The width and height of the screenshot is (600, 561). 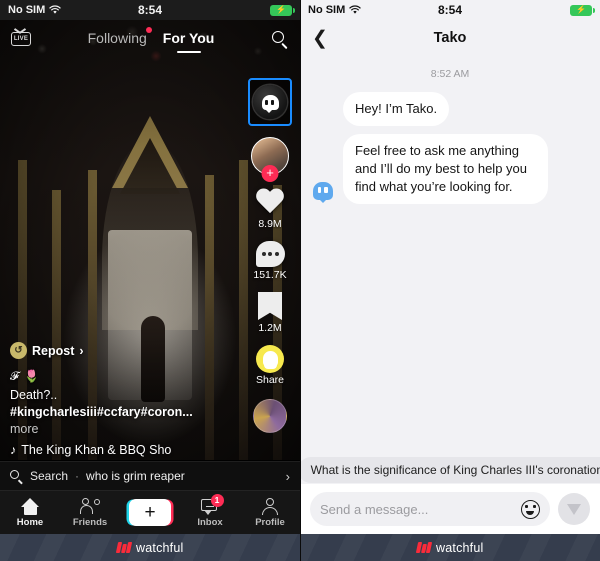 I want to click on tab-friends-label: Friends, so click(x=90, y=522).